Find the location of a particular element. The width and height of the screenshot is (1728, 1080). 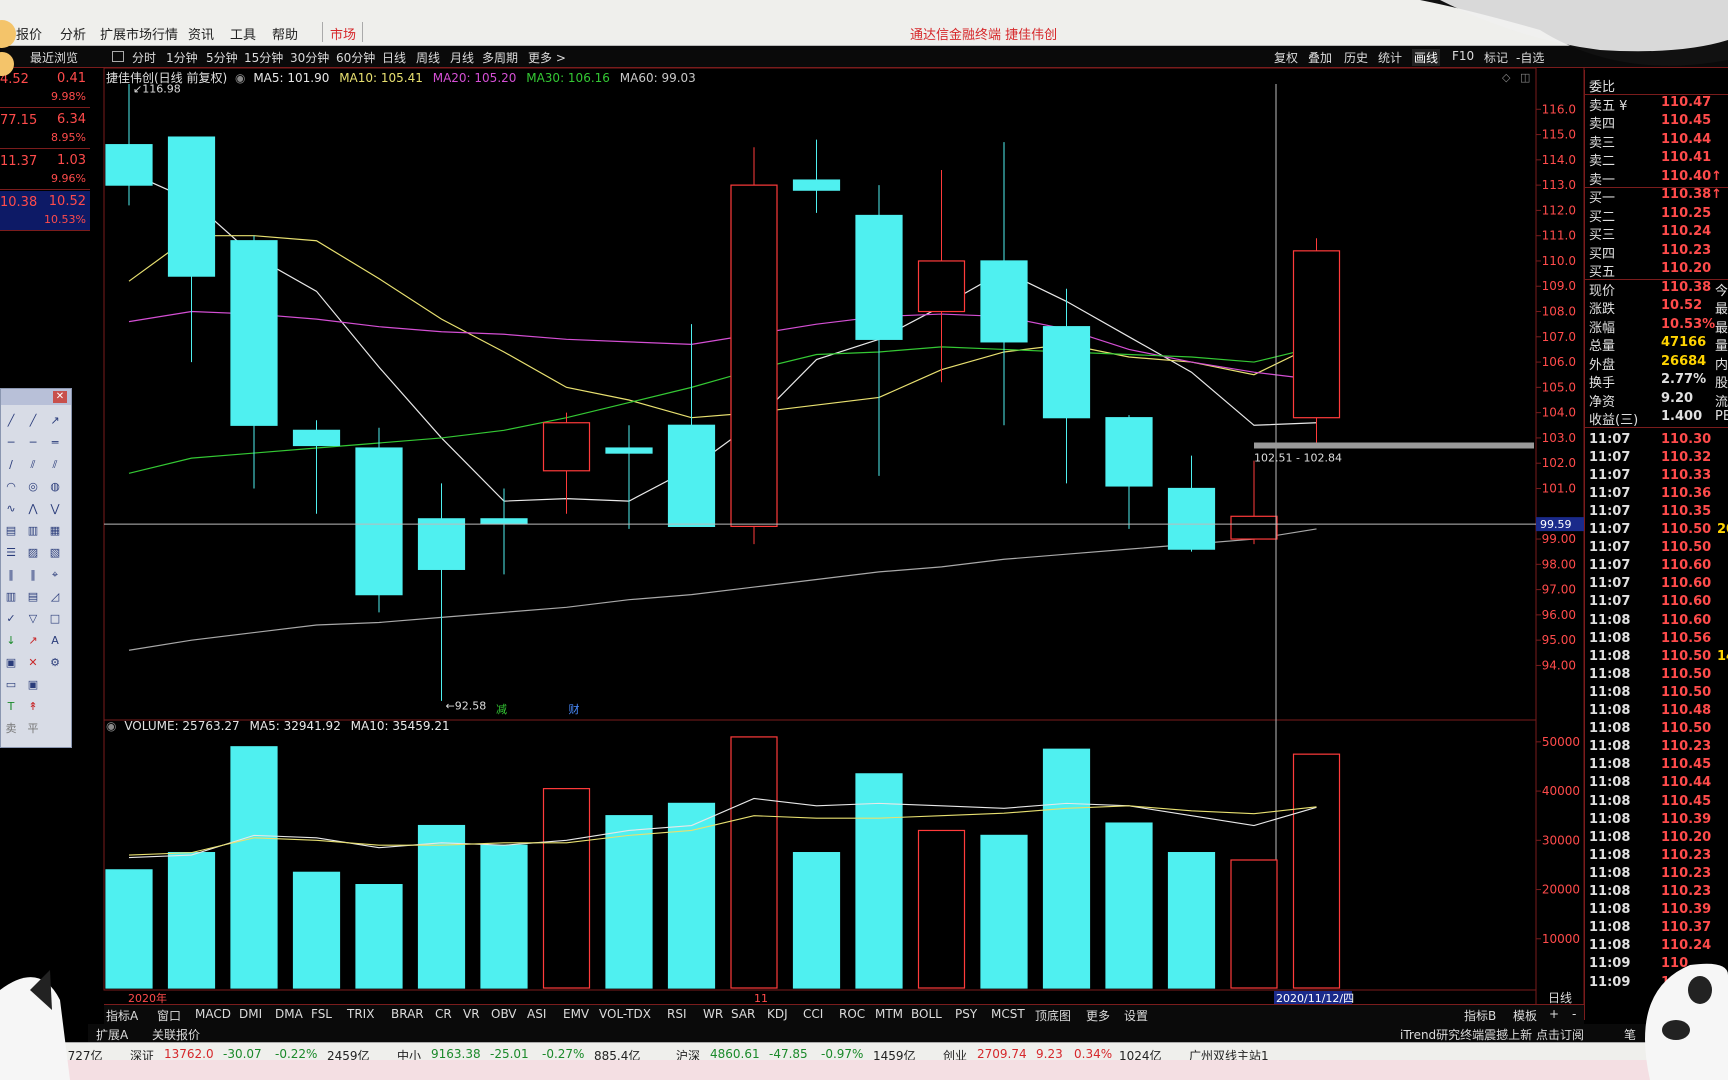

mascot-right is located at coordinates (1686, 1021).